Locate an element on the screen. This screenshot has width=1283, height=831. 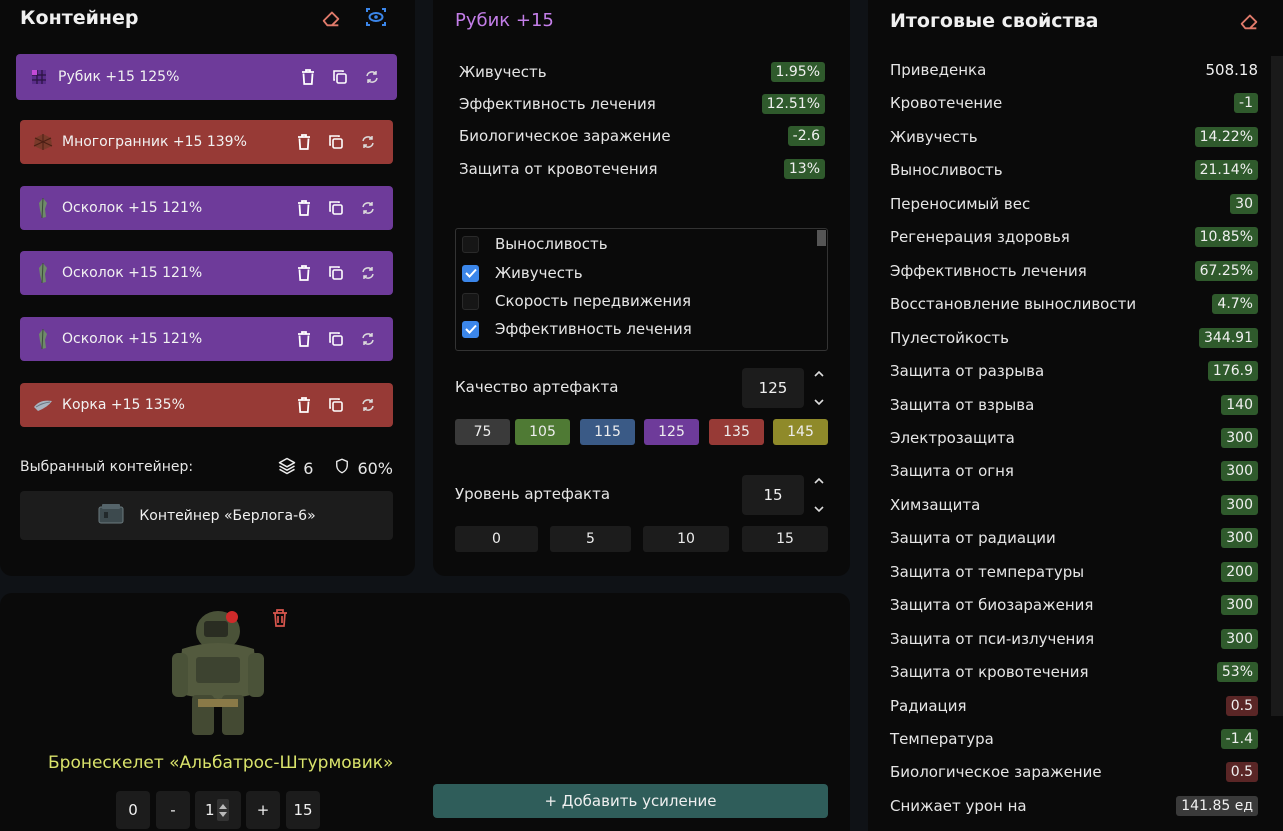
artifact-label: Осколок +15 121% is located at coordinates (132, 208).